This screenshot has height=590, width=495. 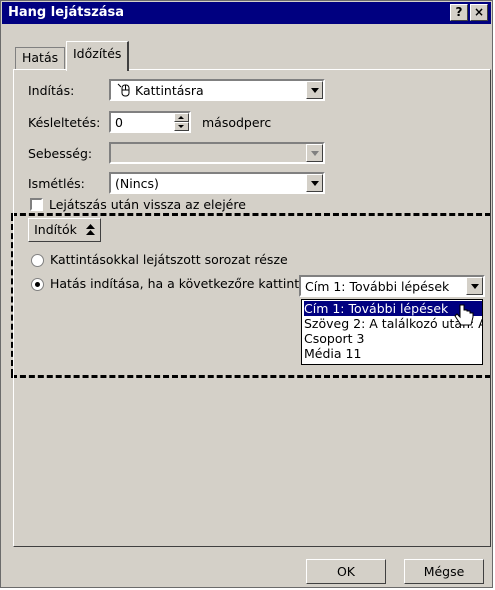 I want to click on title-bar: Hang lejátszása ? ×, so click(x=246, y=13).